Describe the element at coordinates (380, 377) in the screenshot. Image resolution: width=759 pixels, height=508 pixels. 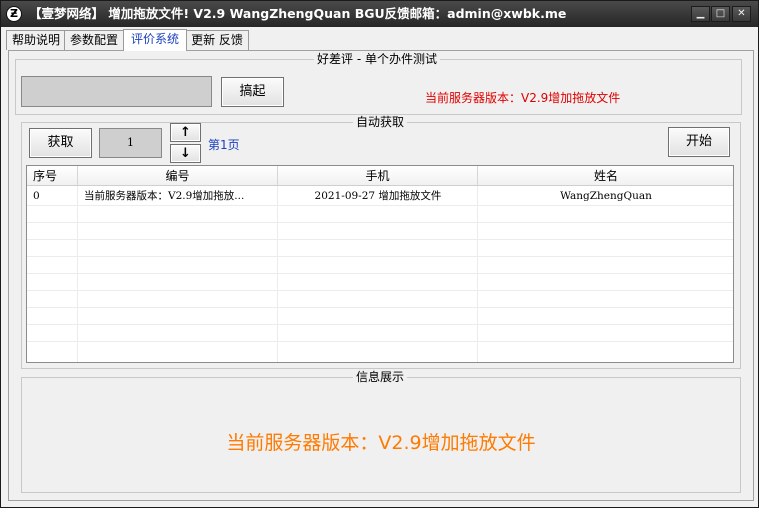
I see `info-legend: 信息展示` at that location.